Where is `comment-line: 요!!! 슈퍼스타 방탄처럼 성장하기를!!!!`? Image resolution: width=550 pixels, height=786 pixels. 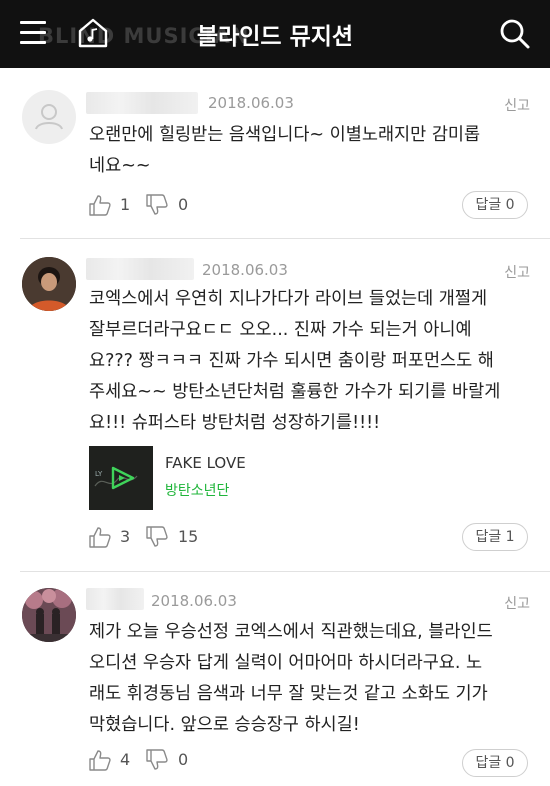
comment-line: 요!!! 슈퍼스타 방탄처럼 성장하기를!!!! is located at coordinates (235, 423).